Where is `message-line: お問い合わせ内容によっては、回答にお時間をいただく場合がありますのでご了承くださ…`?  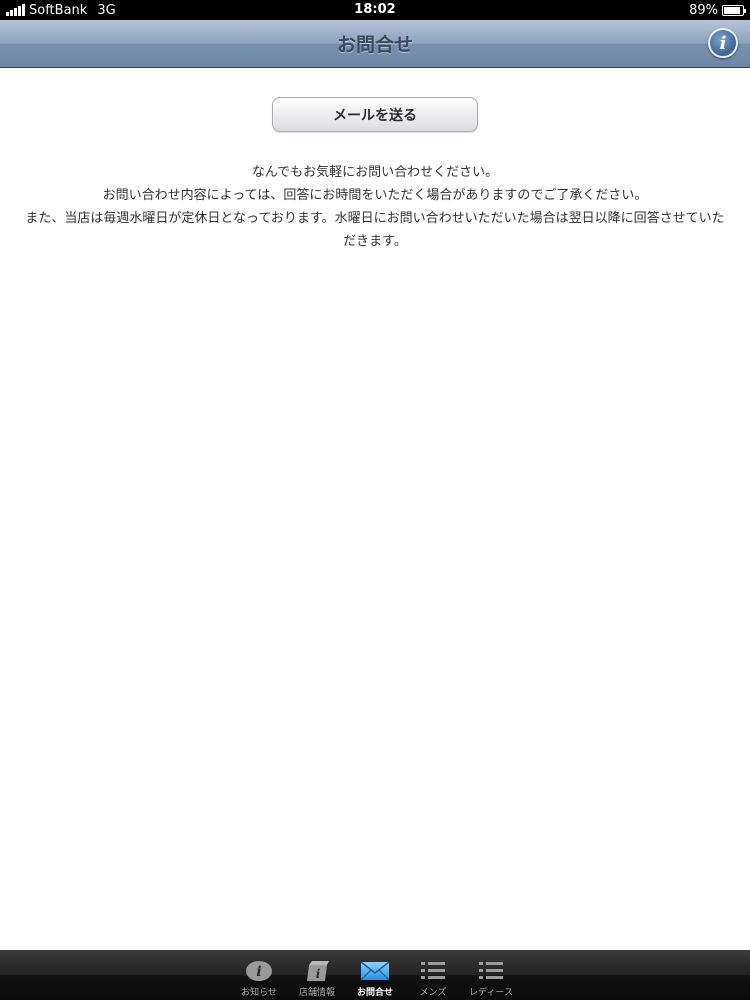
message-line: お問い合わせ内容によっては、回答にお時間をいただく場合がありますのでご了承くださ… is located at coordinates (375, 195).